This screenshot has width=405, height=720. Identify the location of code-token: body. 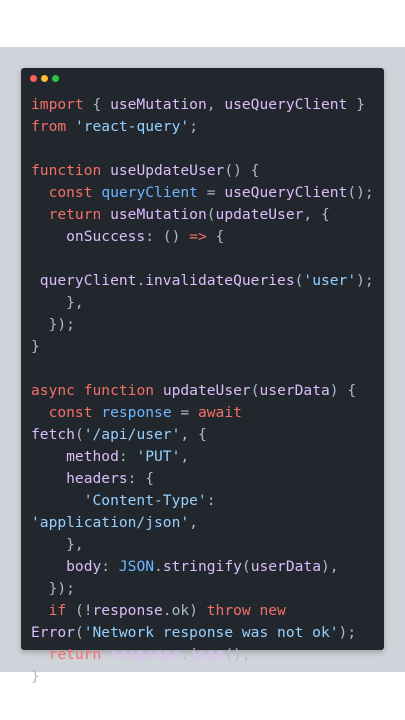
(66, 566).